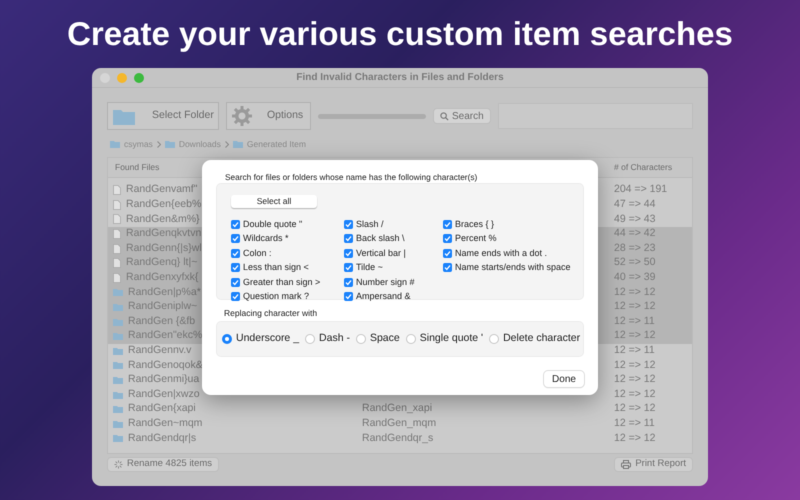 This screenshot has width=800, height=500. Describe the element at coordinates (501, 253) in the screenshot. I see `checkbox-label: Name ends with a dot .` at that location.